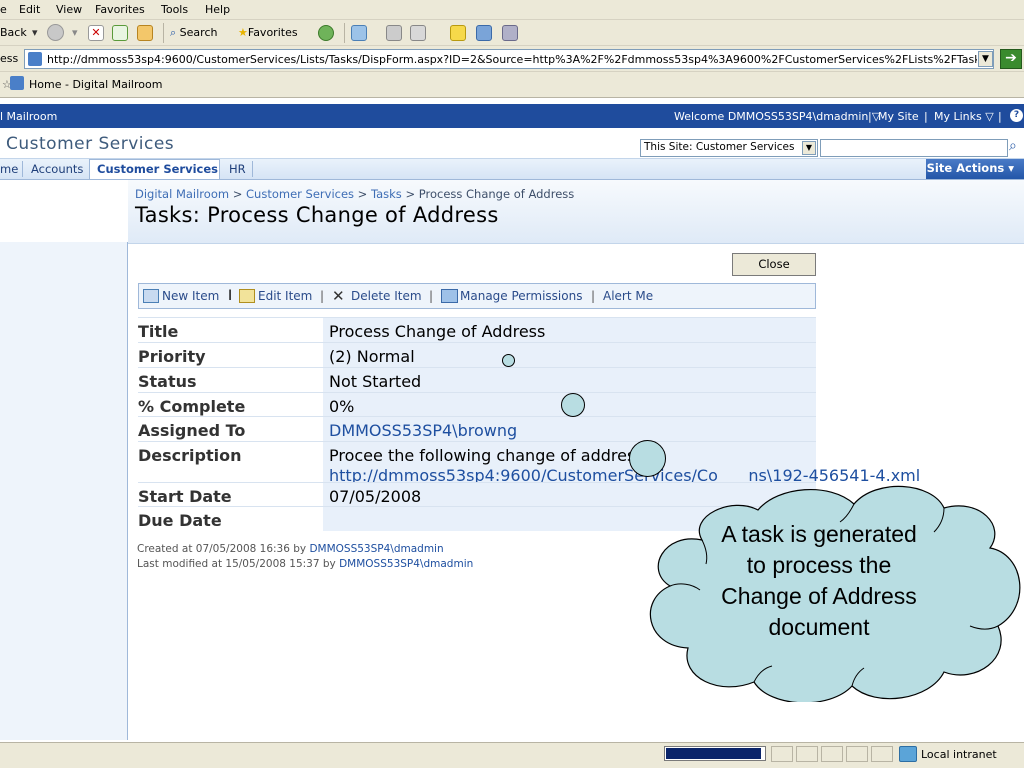 Image resolution: width=1024 pixels, height=768 pixels. I want to click on alert-me-button: Alert Me, so click(628, 296).